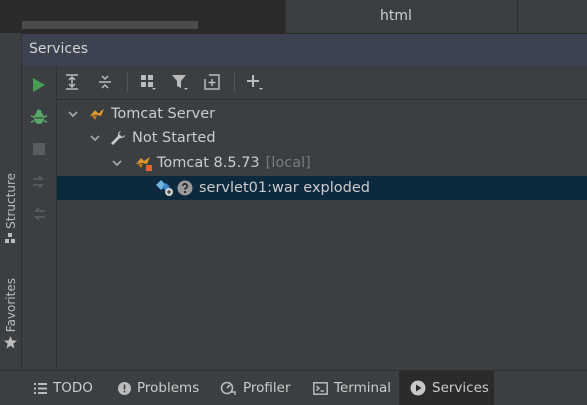 The height and width of the screenshot is (405, 587). Describe the element at coordinates (168, 388) in the screenshot. I see `tool-tab-label: Problems` at that location.